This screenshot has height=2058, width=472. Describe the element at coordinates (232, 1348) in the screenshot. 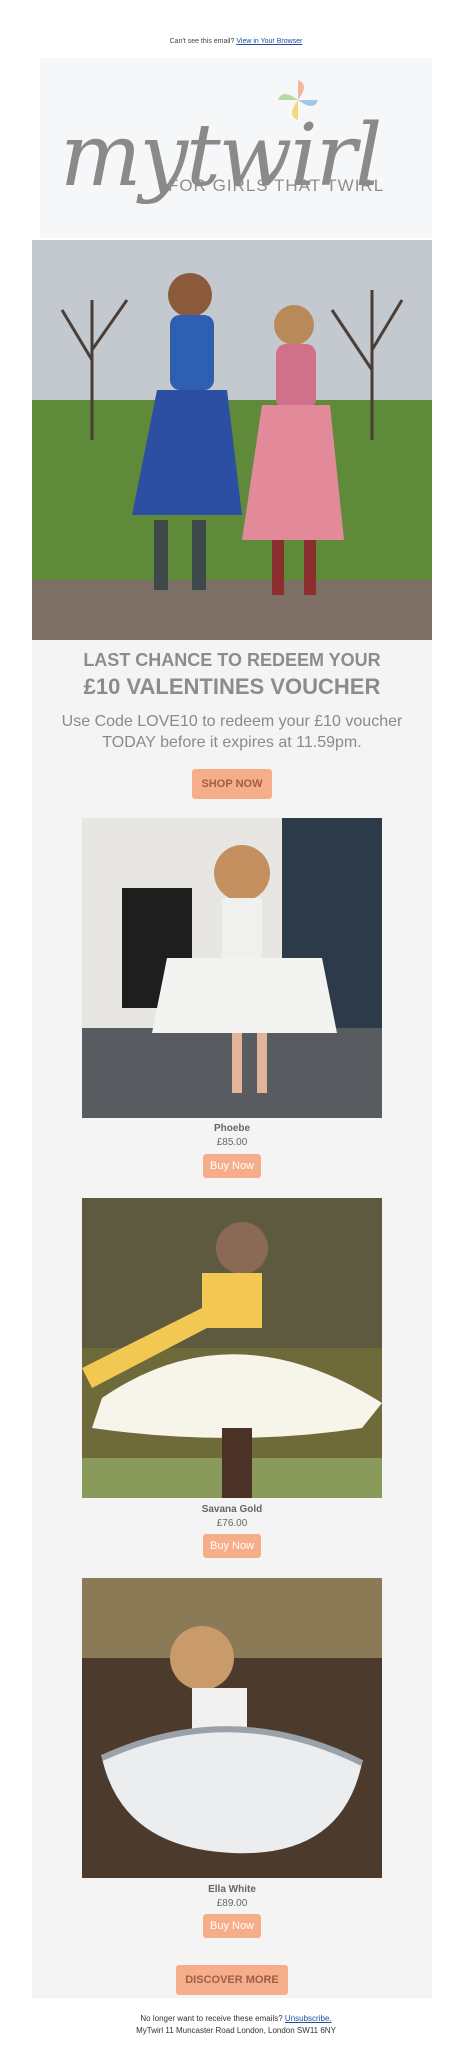

I see `product-image-savana-gold` at that location.